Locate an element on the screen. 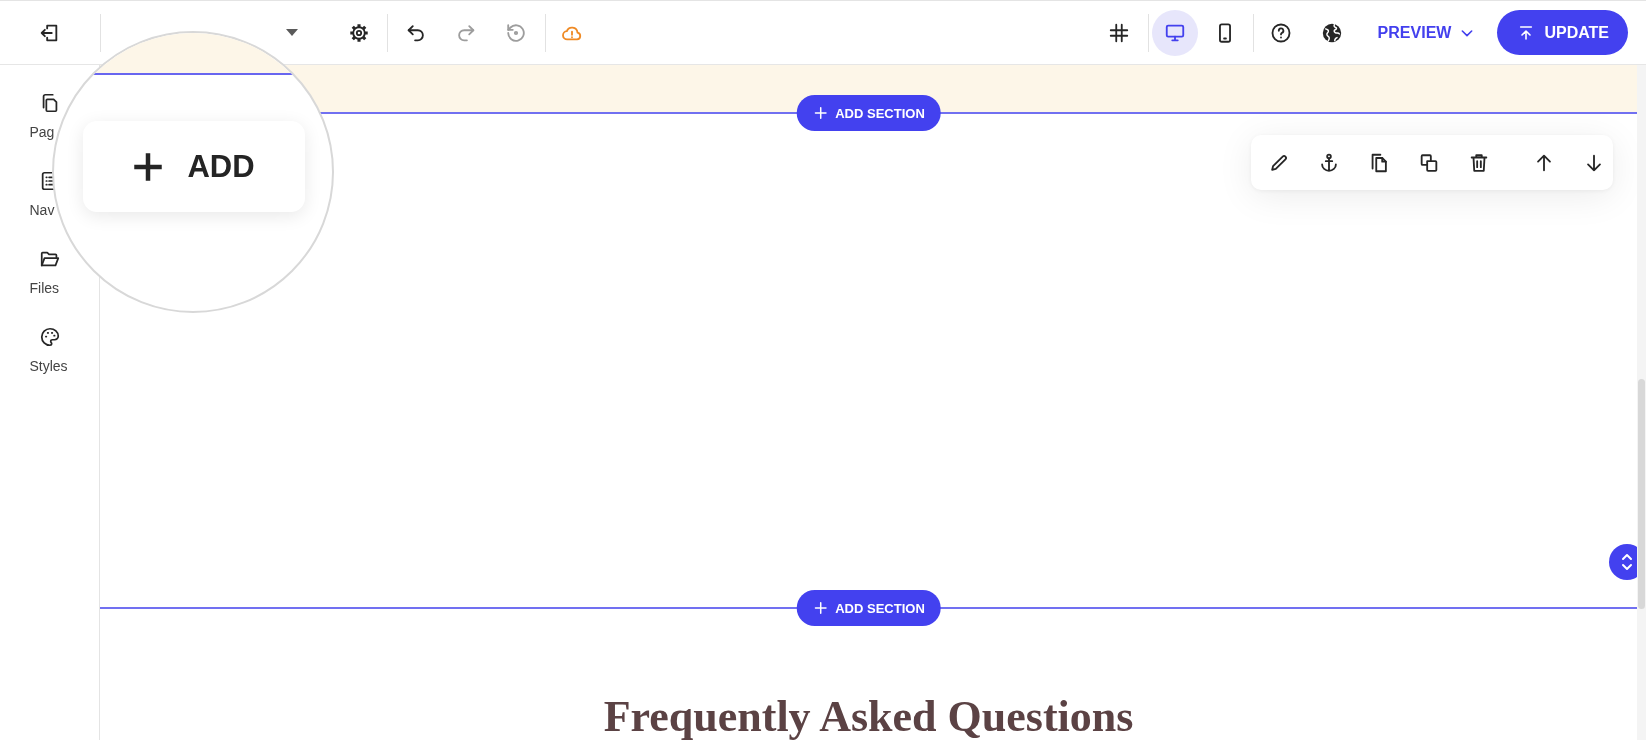 Image resolution: width=1646 pixels, height=740 pixels. duplicate-icon is located at coordinates (1429, 162).